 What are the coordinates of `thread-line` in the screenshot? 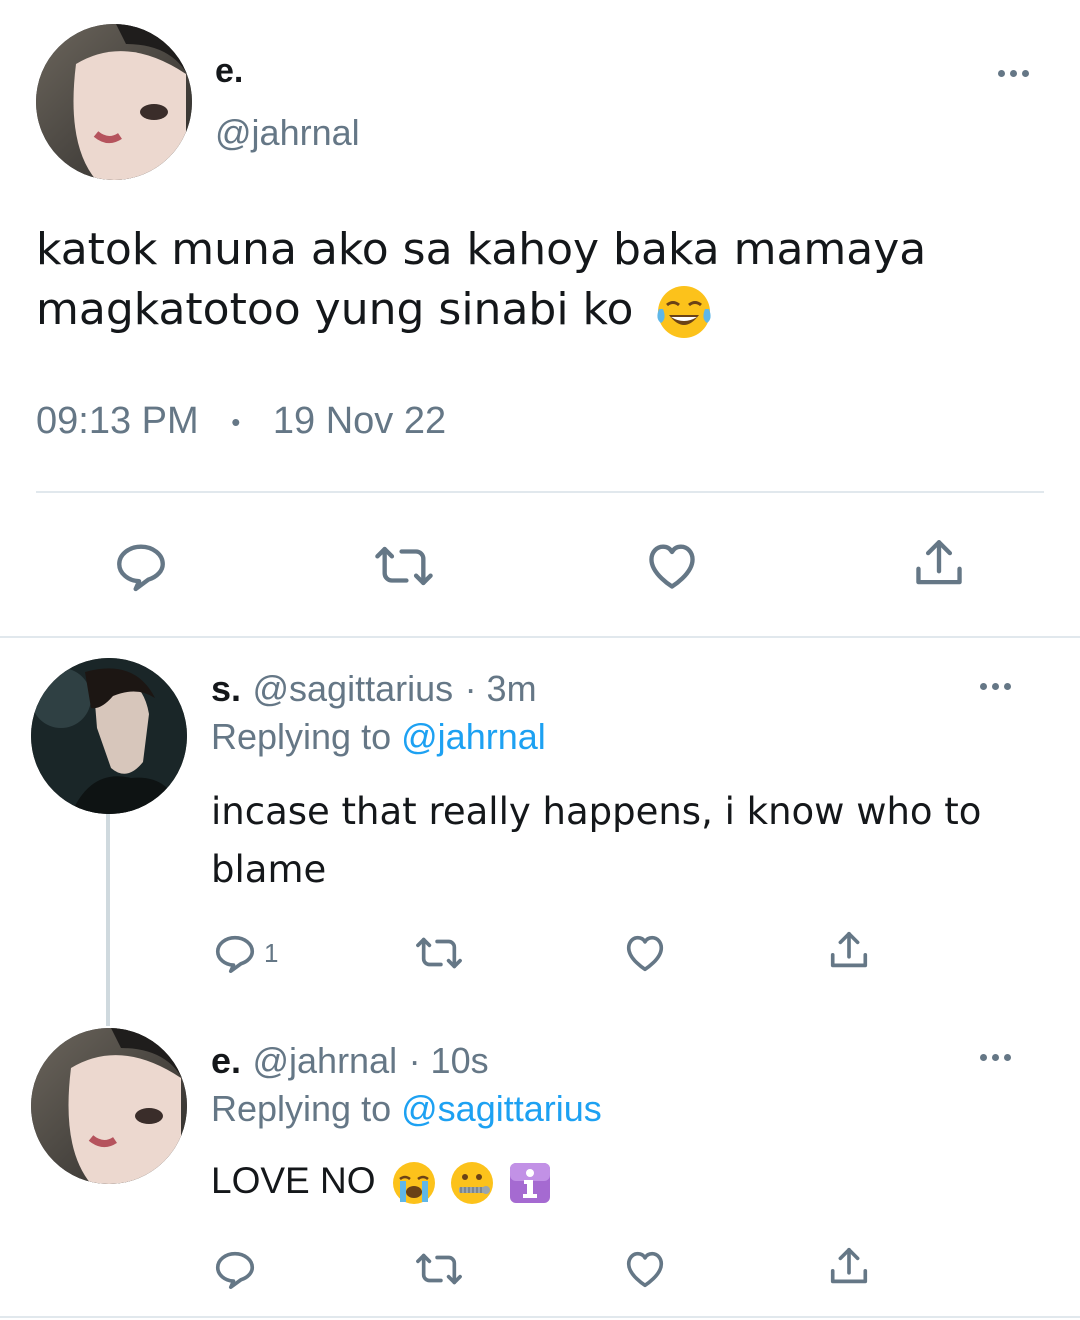 It's located at (108, 920).